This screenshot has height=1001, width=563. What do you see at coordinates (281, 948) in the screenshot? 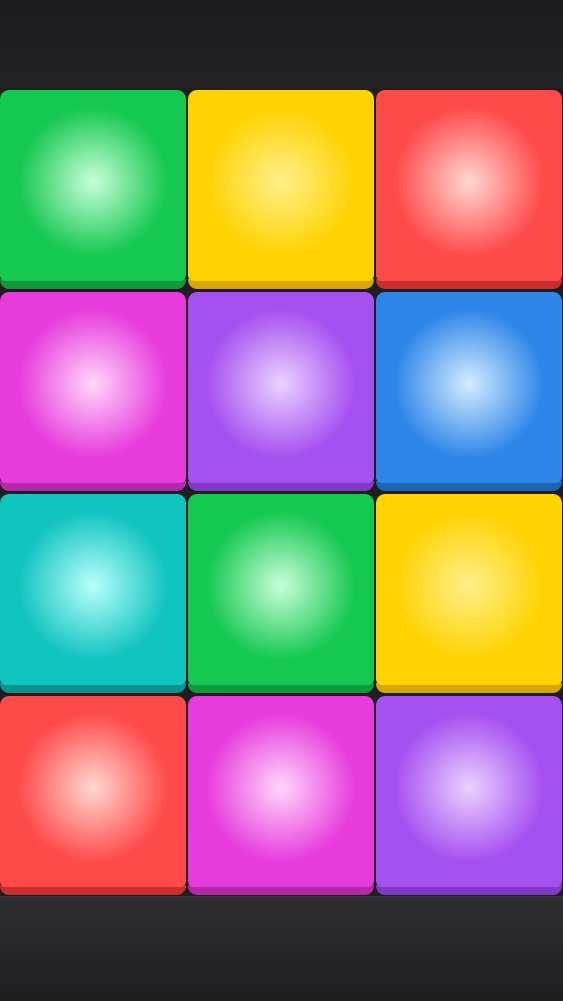
I see `bottom-bar` at bounding box center [281, 948].